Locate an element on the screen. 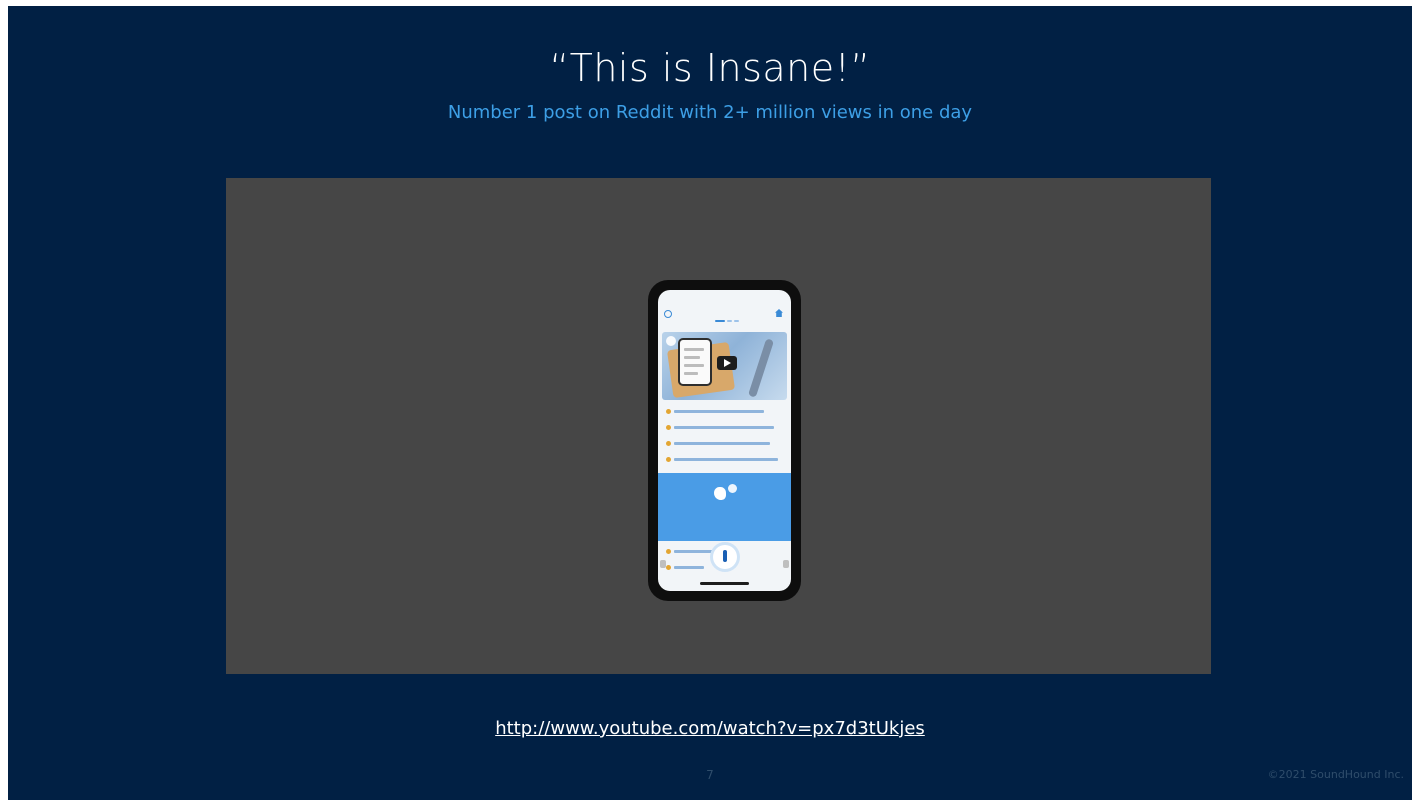 This screenshot has width=1420, height=804. hero-video-thumbnail is located at coordinates (724, 366).